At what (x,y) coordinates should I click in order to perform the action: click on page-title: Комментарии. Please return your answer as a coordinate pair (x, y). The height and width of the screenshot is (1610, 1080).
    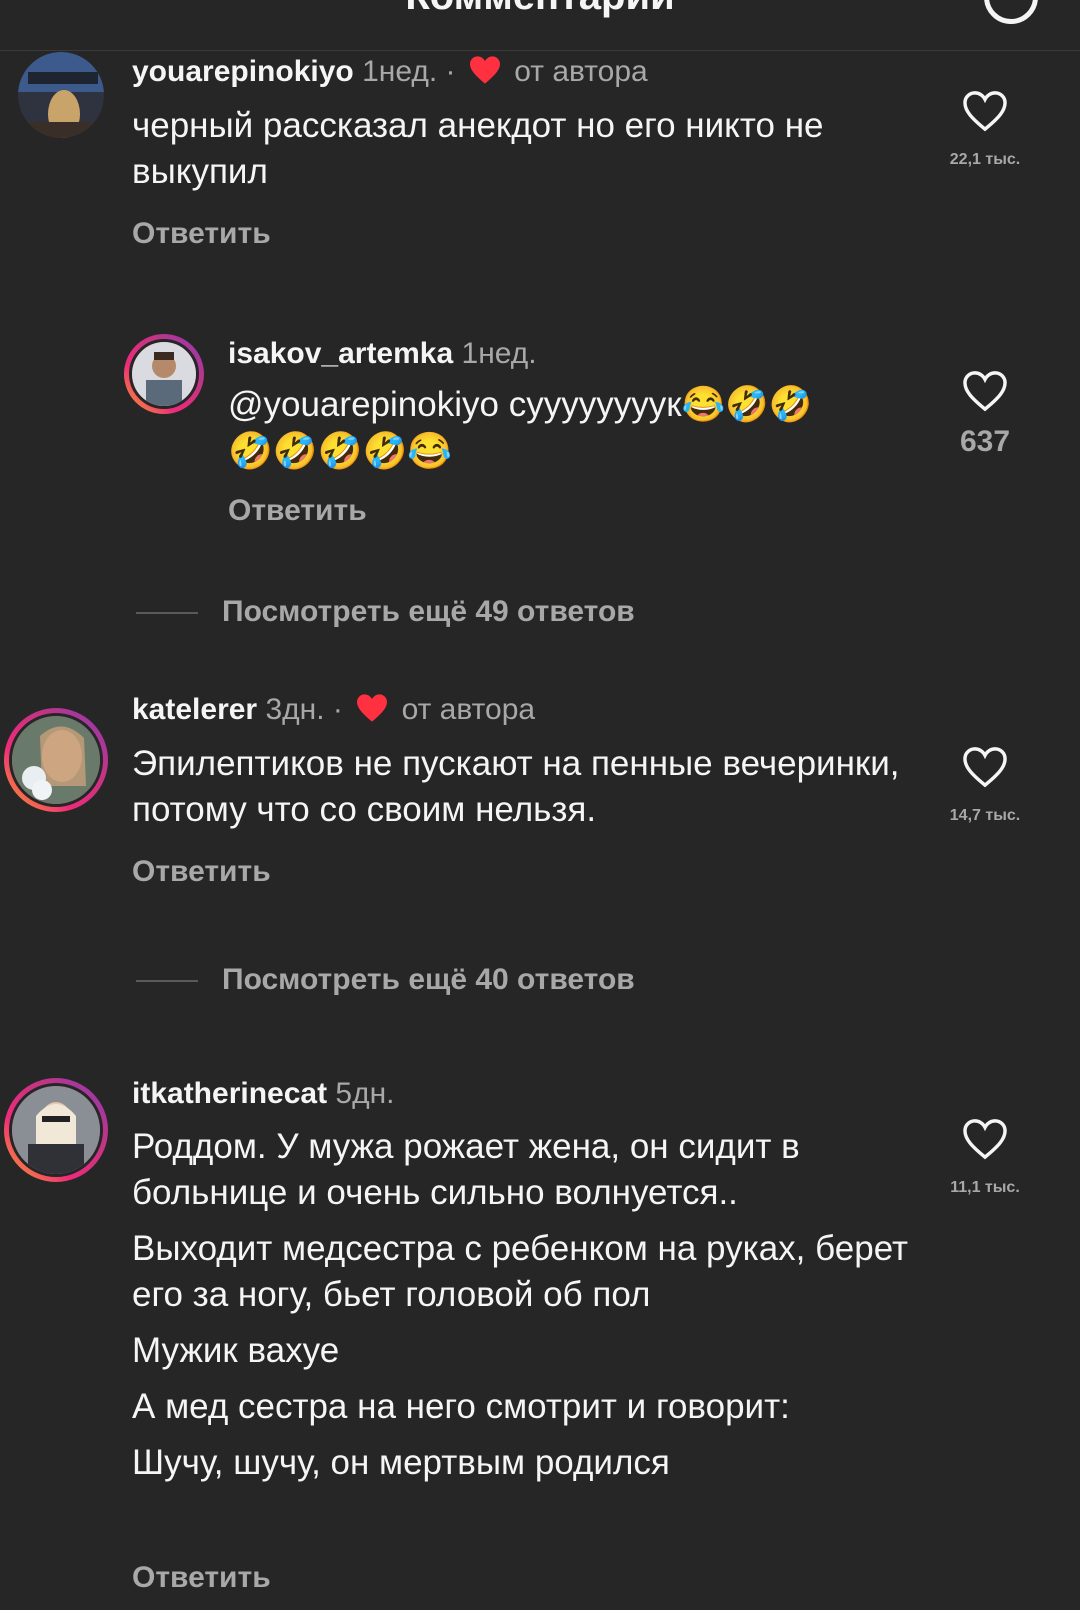
    Looking at the image, I should click on (540, 9).